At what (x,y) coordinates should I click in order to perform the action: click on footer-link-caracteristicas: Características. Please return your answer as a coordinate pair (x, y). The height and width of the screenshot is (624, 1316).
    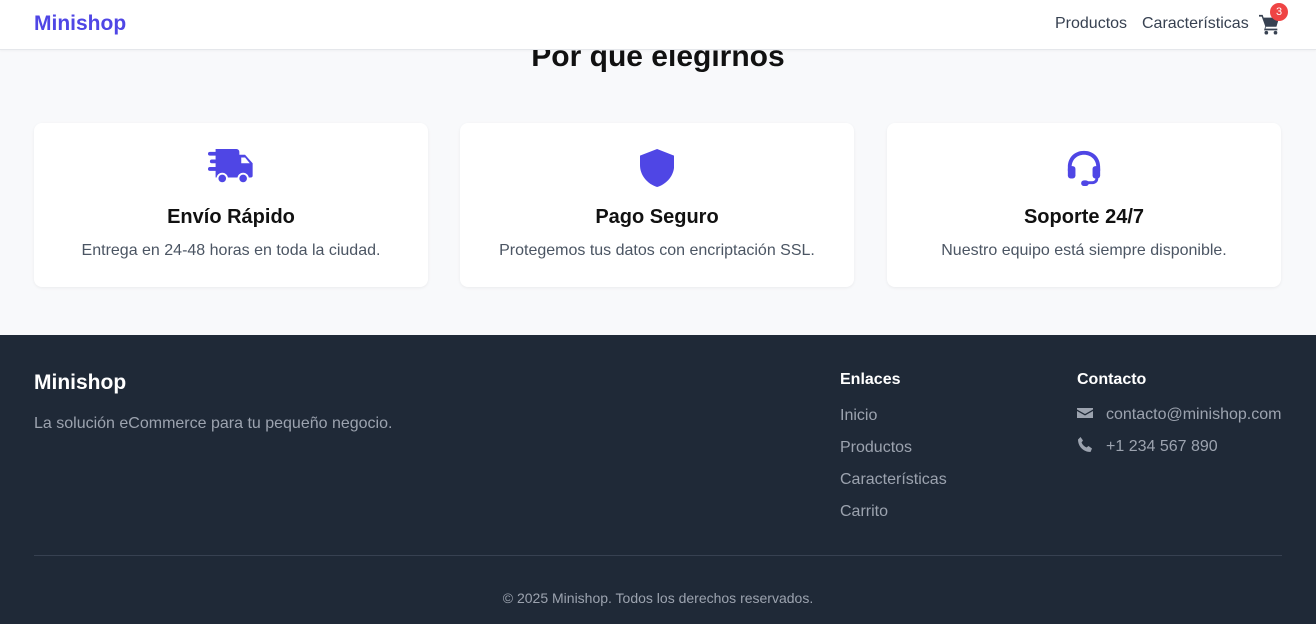
    Looking at the image, I should click on (893, 480).